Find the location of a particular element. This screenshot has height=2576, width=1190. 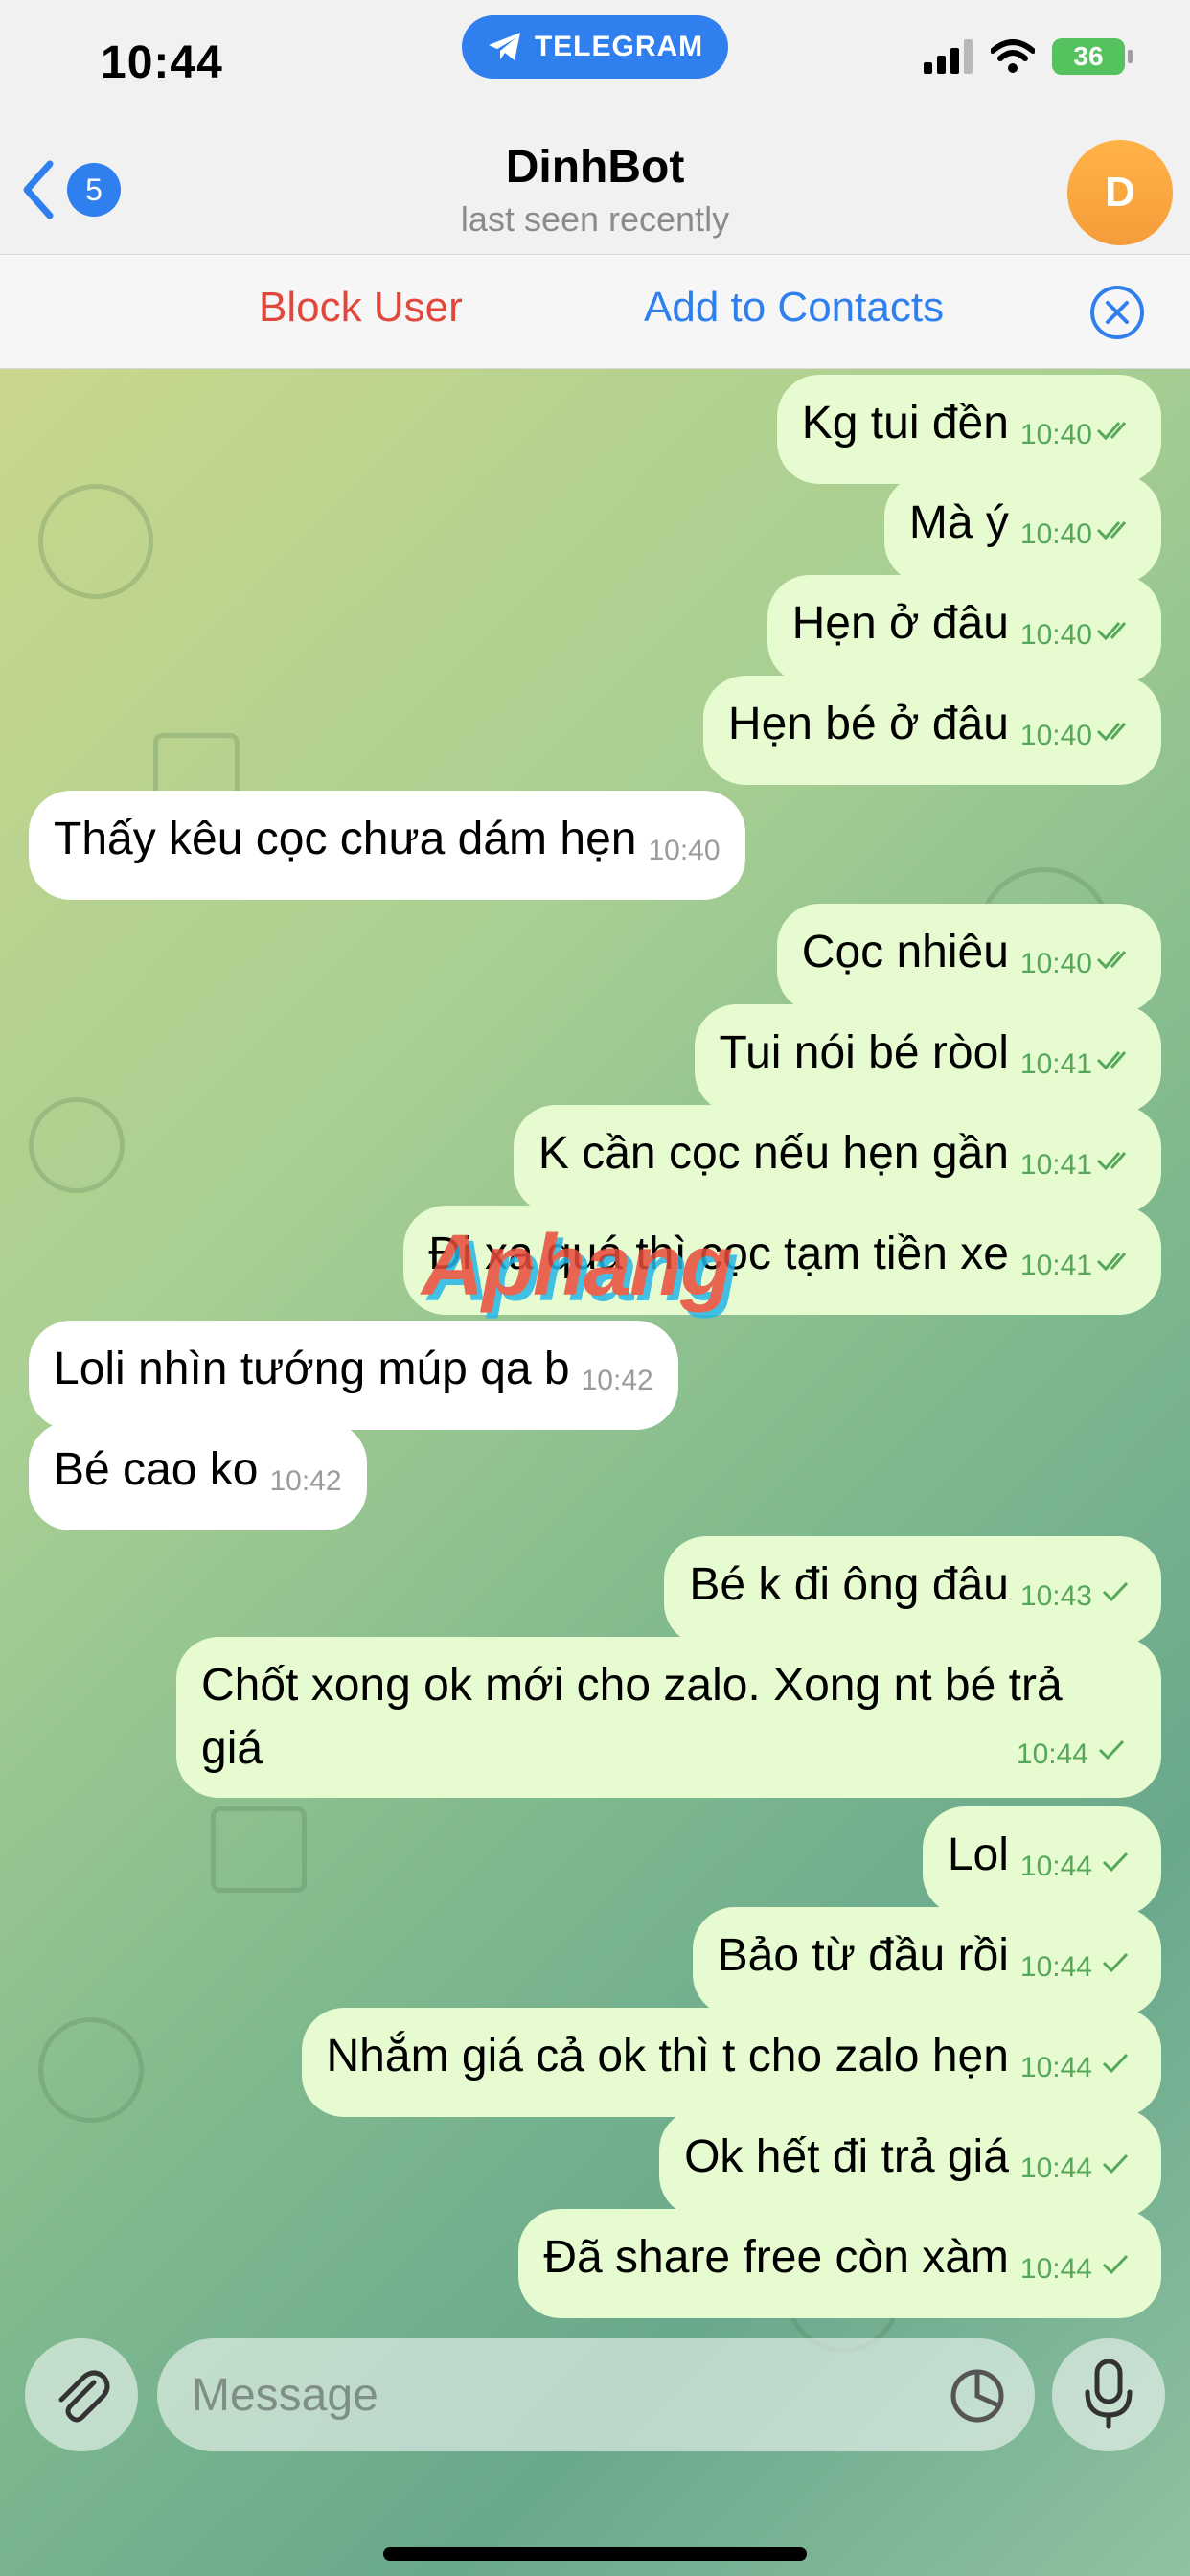

status-icons: 36 is located at coordinates (1029, 56).